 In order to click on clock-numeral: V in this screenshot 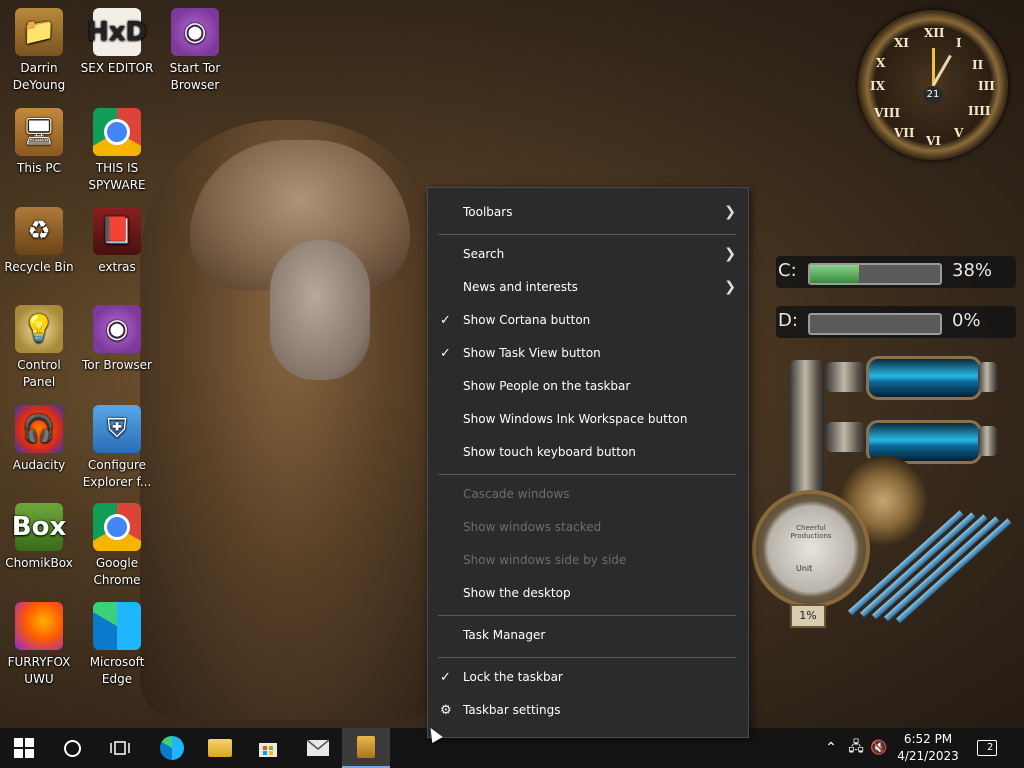, I will do `click(959, 133)`.